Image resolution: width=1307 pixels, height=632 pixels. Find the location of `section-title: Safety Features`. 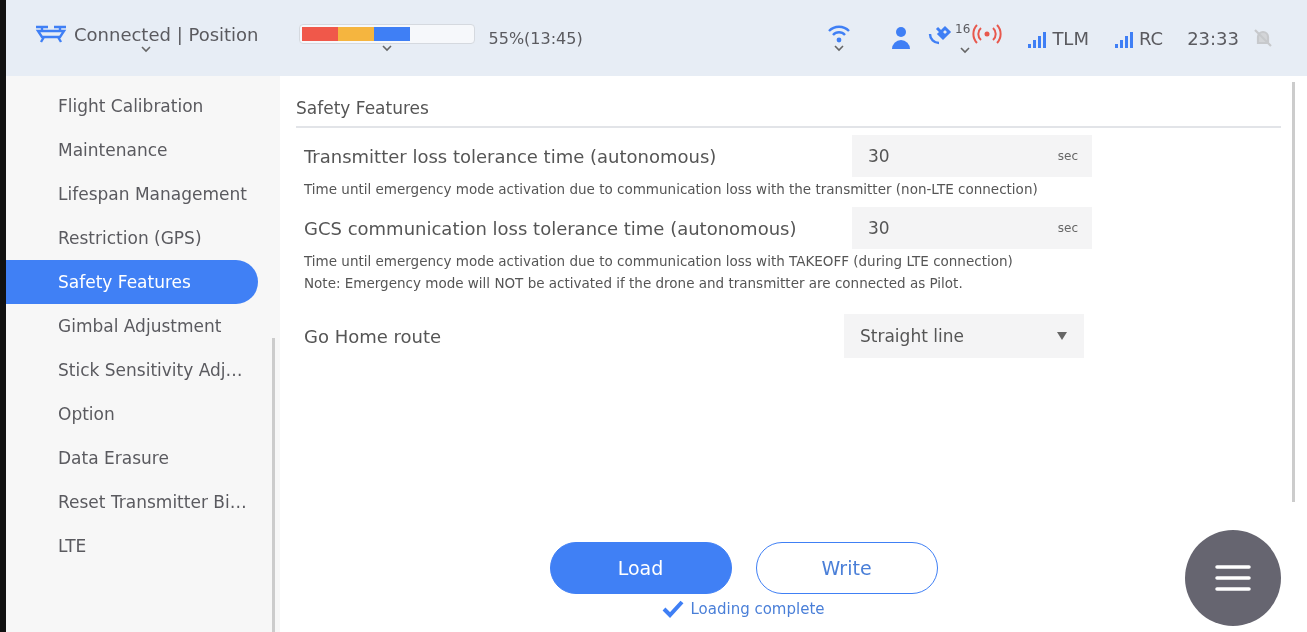

section-title: Safety Features is located at coordinates (788, 107).